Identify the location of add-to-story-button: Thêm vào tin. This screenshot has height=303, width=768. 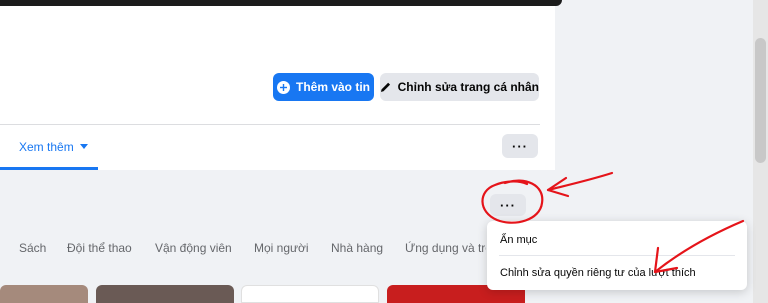
(323, 87).